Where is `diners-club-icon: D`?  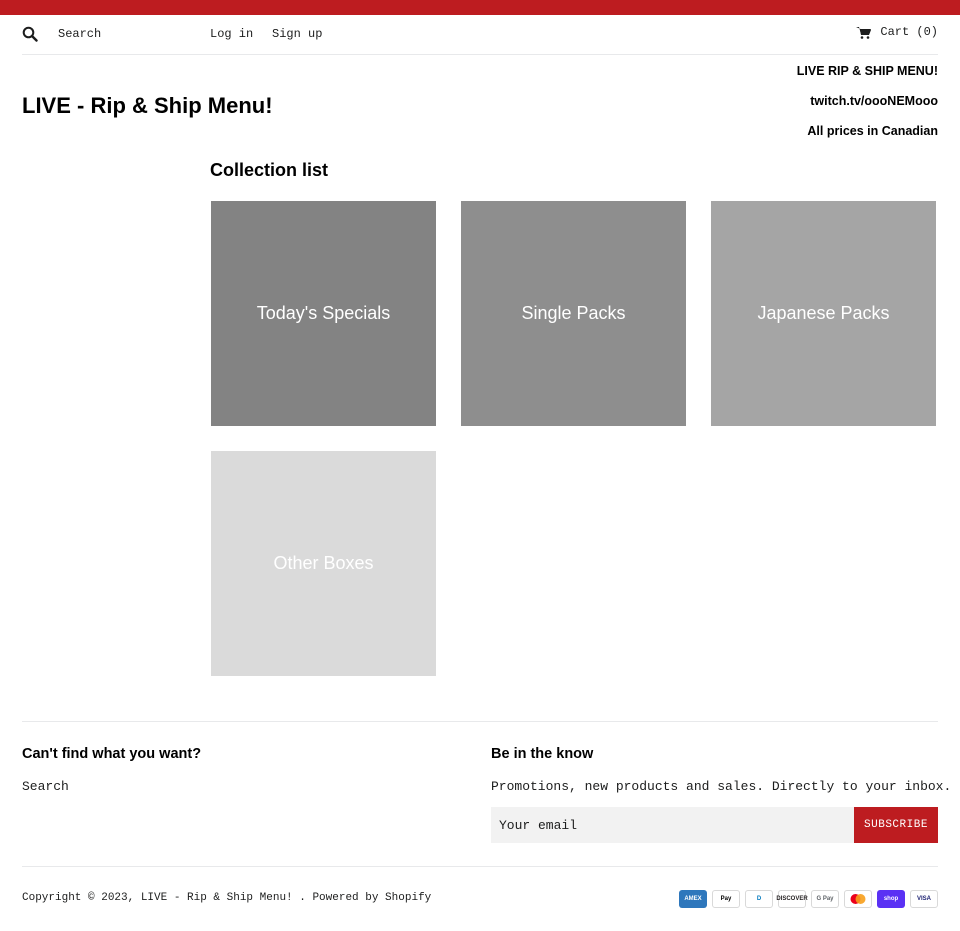 diners-club-icon: D is located at coordinates (759, 899).